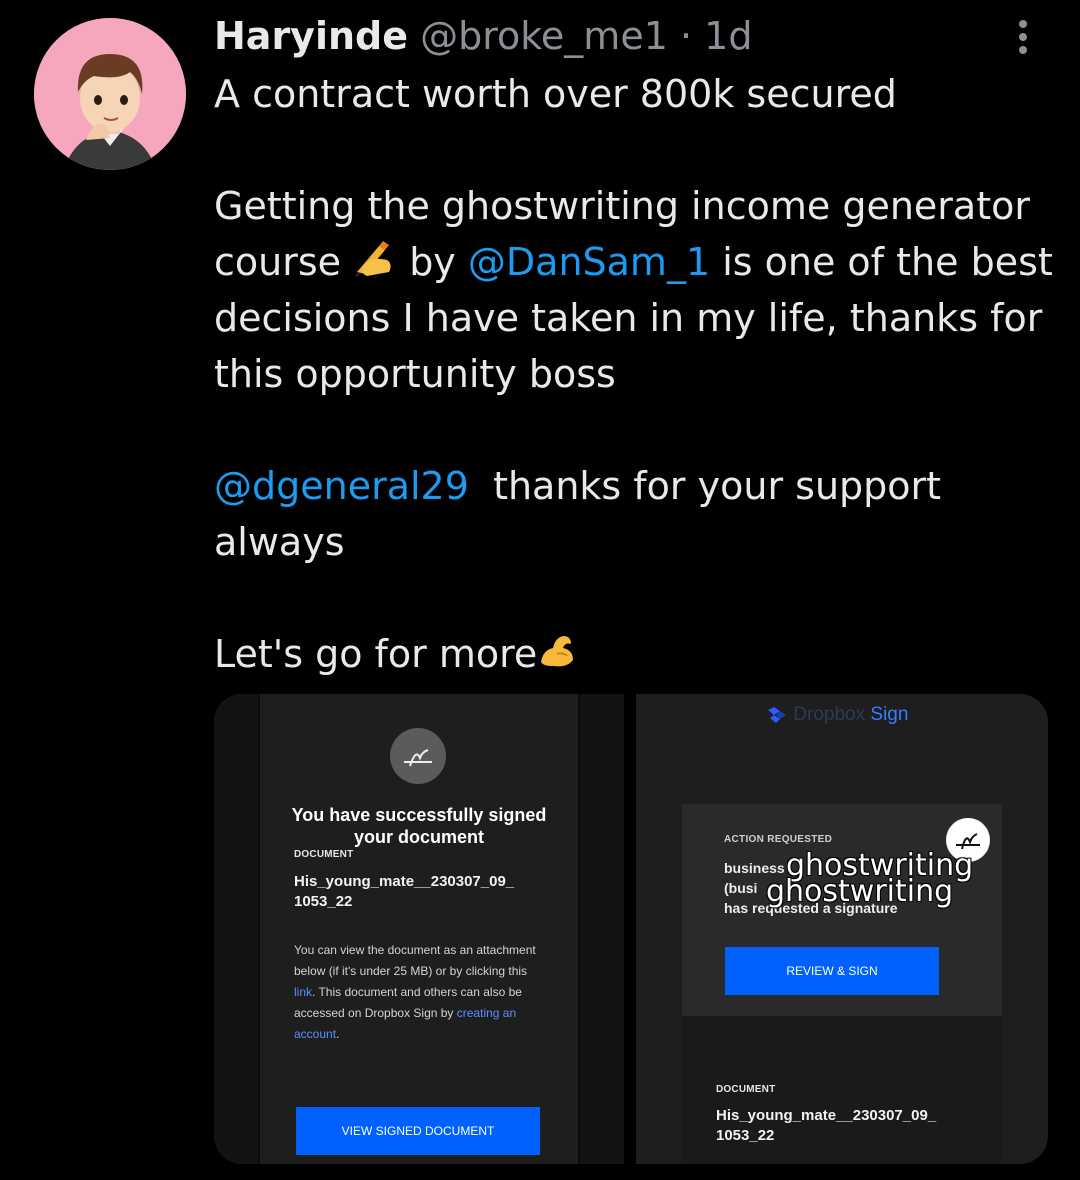  I want to click on author-handle: @broke_me1, so click(544, 36).